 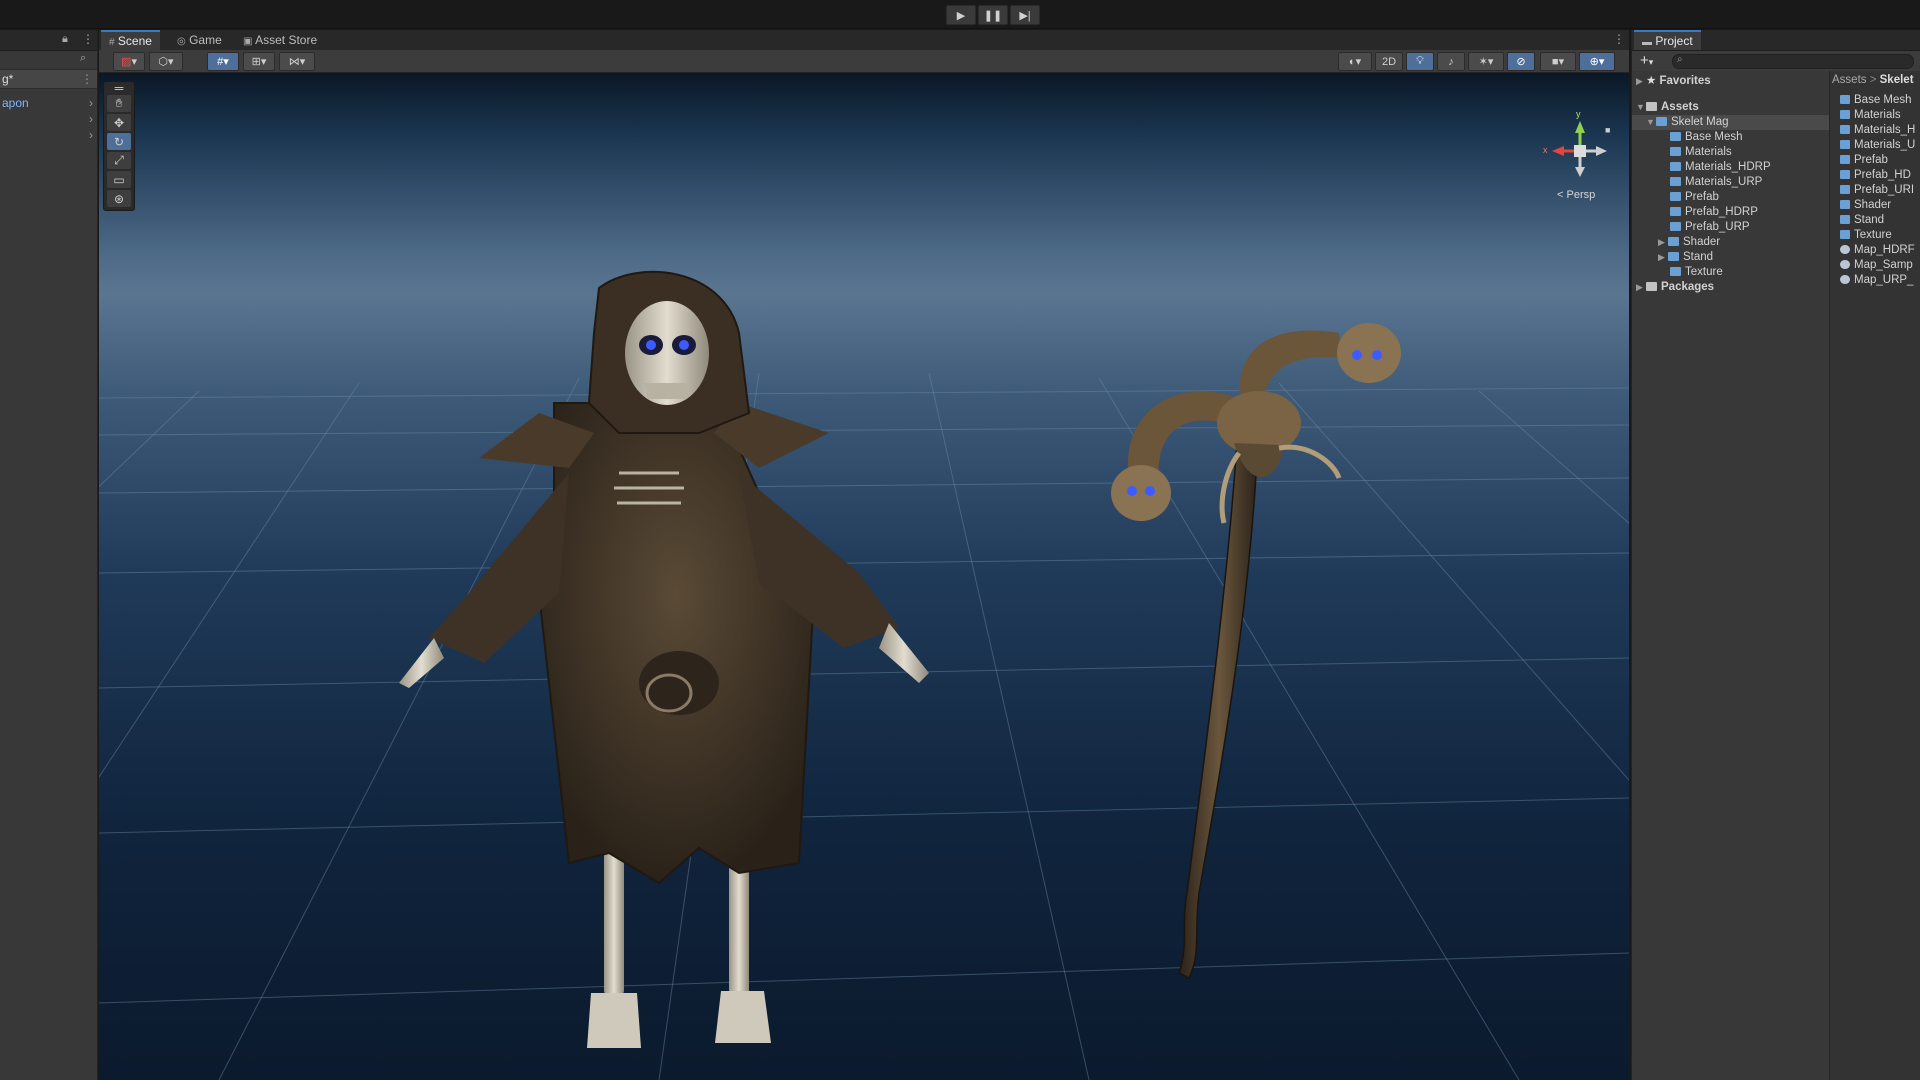 What do you see at coordinates (1576, 195) in the screenshot?
I see `projection-toggle: < Persp` at bounding box center [1576, 195].